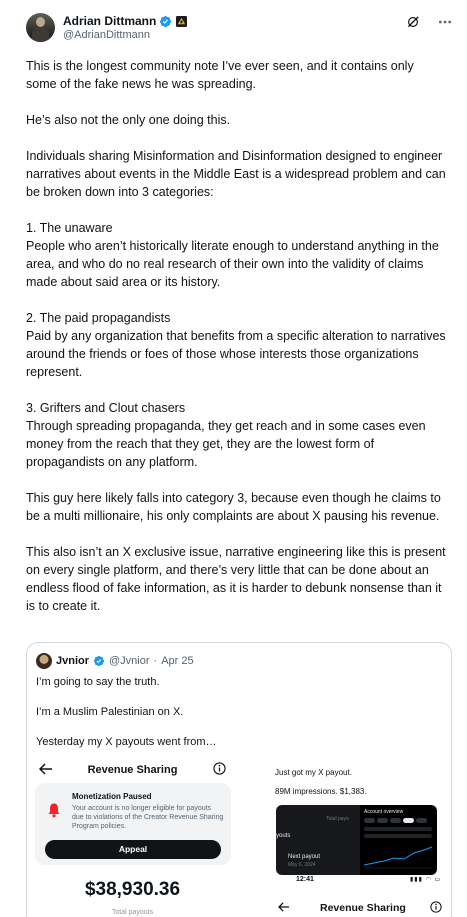 The width and height of the screenshot is (467, 917). Describe the element at coordinates (413, 22) in the screenshot. I see `grok-icon` at that location.